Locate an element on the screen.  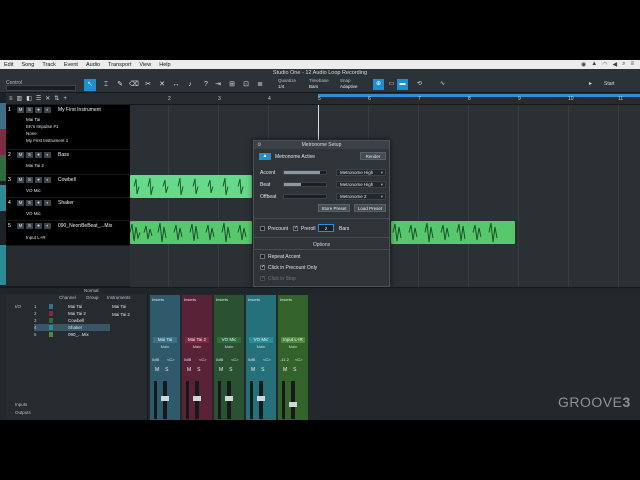
listen-tool-icon: ♪ is located at coordinates (190, 85).